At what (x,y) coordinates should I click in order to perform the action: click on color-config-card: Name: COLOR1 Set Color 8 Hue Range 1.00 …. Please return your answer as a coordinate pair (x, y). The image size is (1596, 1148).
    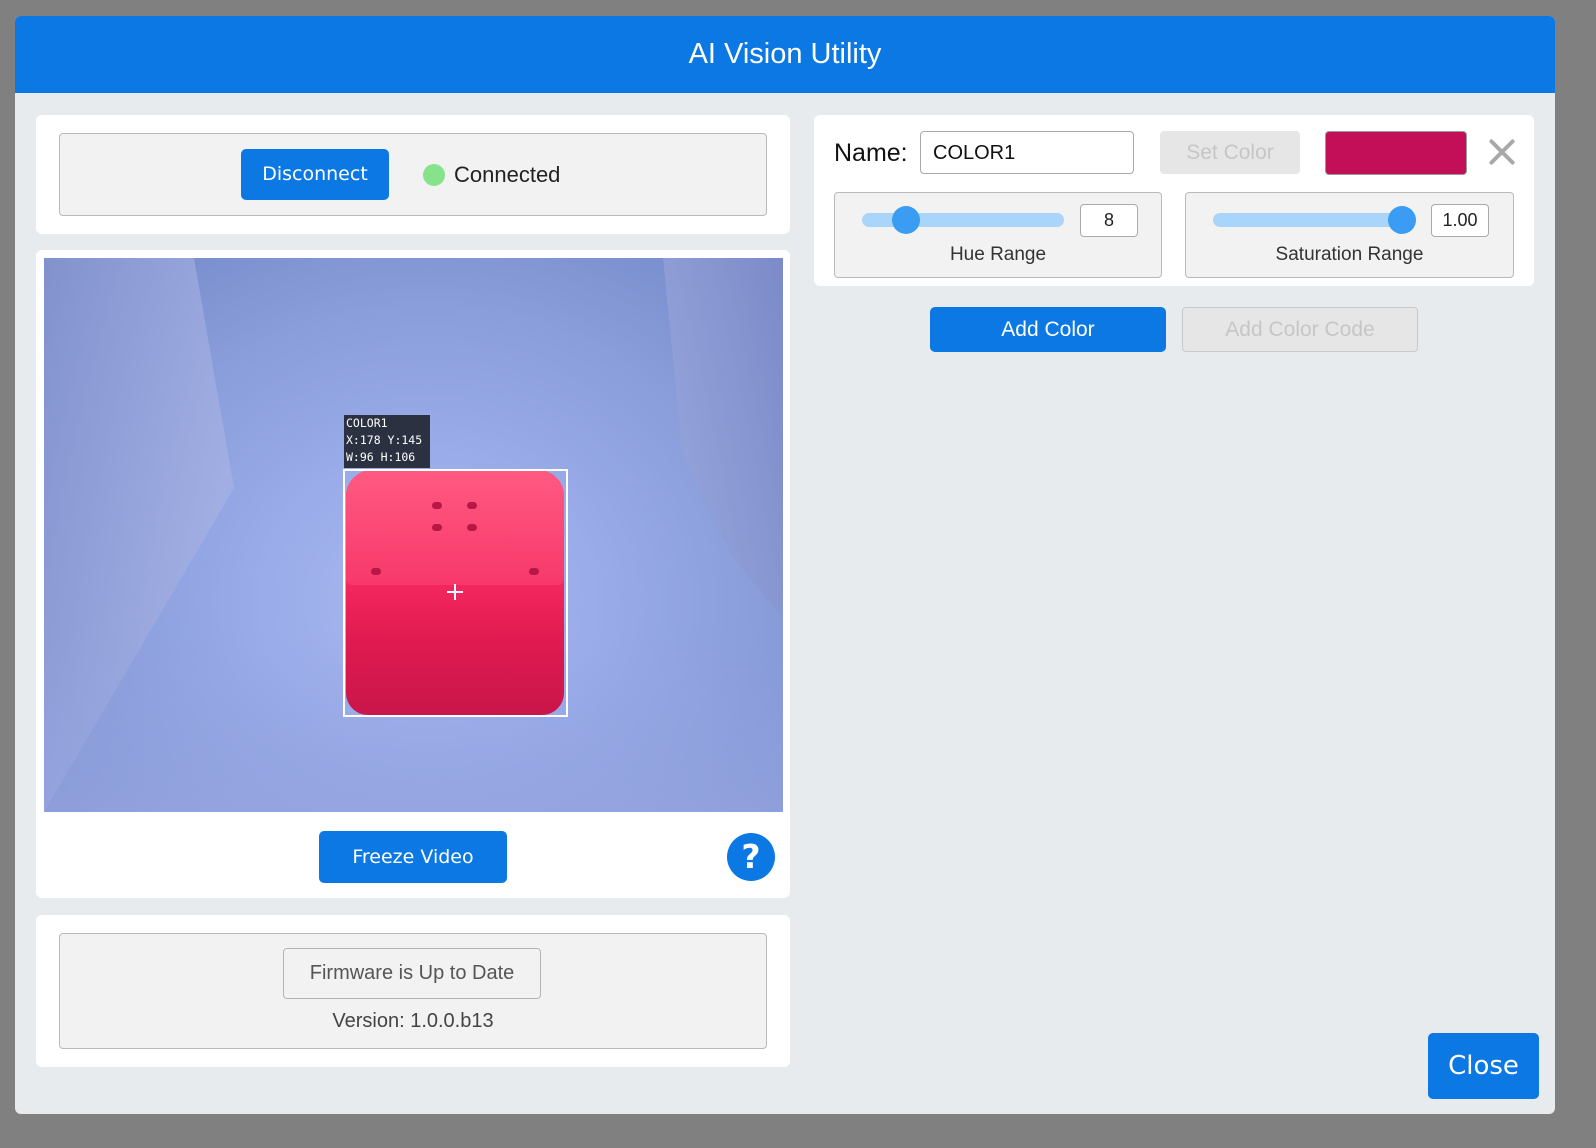
    Looking at the image, I should click on (1174, 200).